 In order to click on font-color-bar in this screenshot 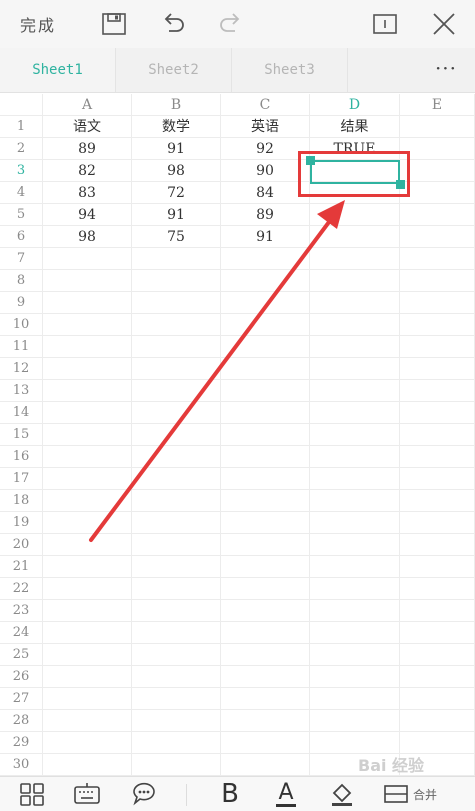, I will do `click(286, 805)`.